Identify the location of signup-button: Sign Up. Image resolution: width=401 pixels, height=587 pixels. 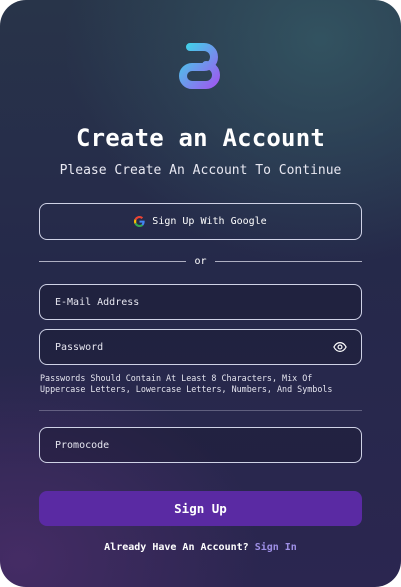
(200, 508).